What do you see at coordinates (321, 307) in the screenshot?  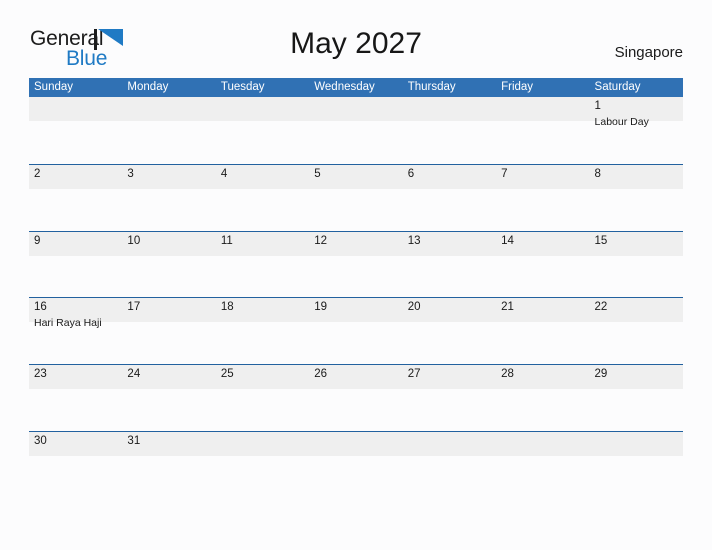 I see `day-number: 19` at bounding box center [321, 307].